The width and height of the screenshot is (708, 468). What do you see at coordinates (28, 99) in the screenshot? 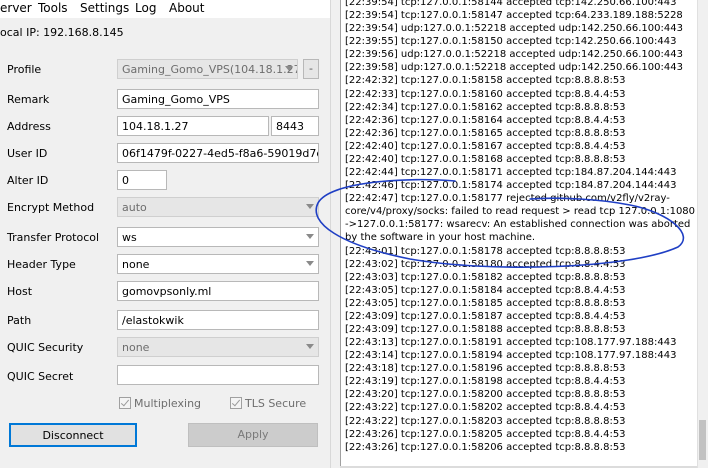
I see `remark-label: Remark` at bounding box center [28, 99].